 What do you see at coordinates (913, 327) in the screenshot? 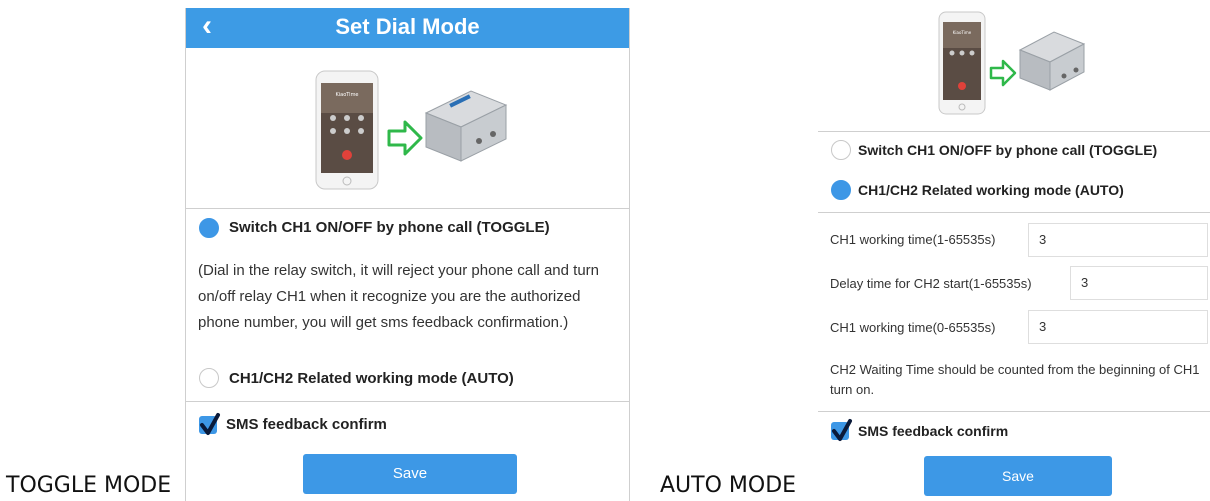
I see `ch1-working-time-2-label: CH1 working time(0-65535s)` at bounding box center [913, 327].